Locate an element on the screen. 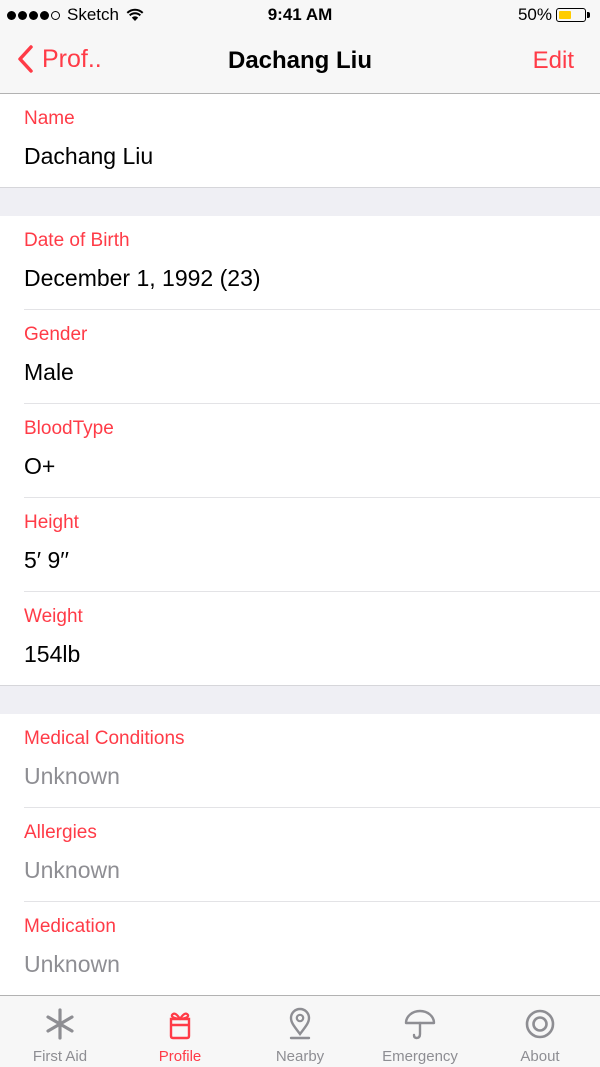  field-value: Dachang Liu is located at coordinates (89, 156).